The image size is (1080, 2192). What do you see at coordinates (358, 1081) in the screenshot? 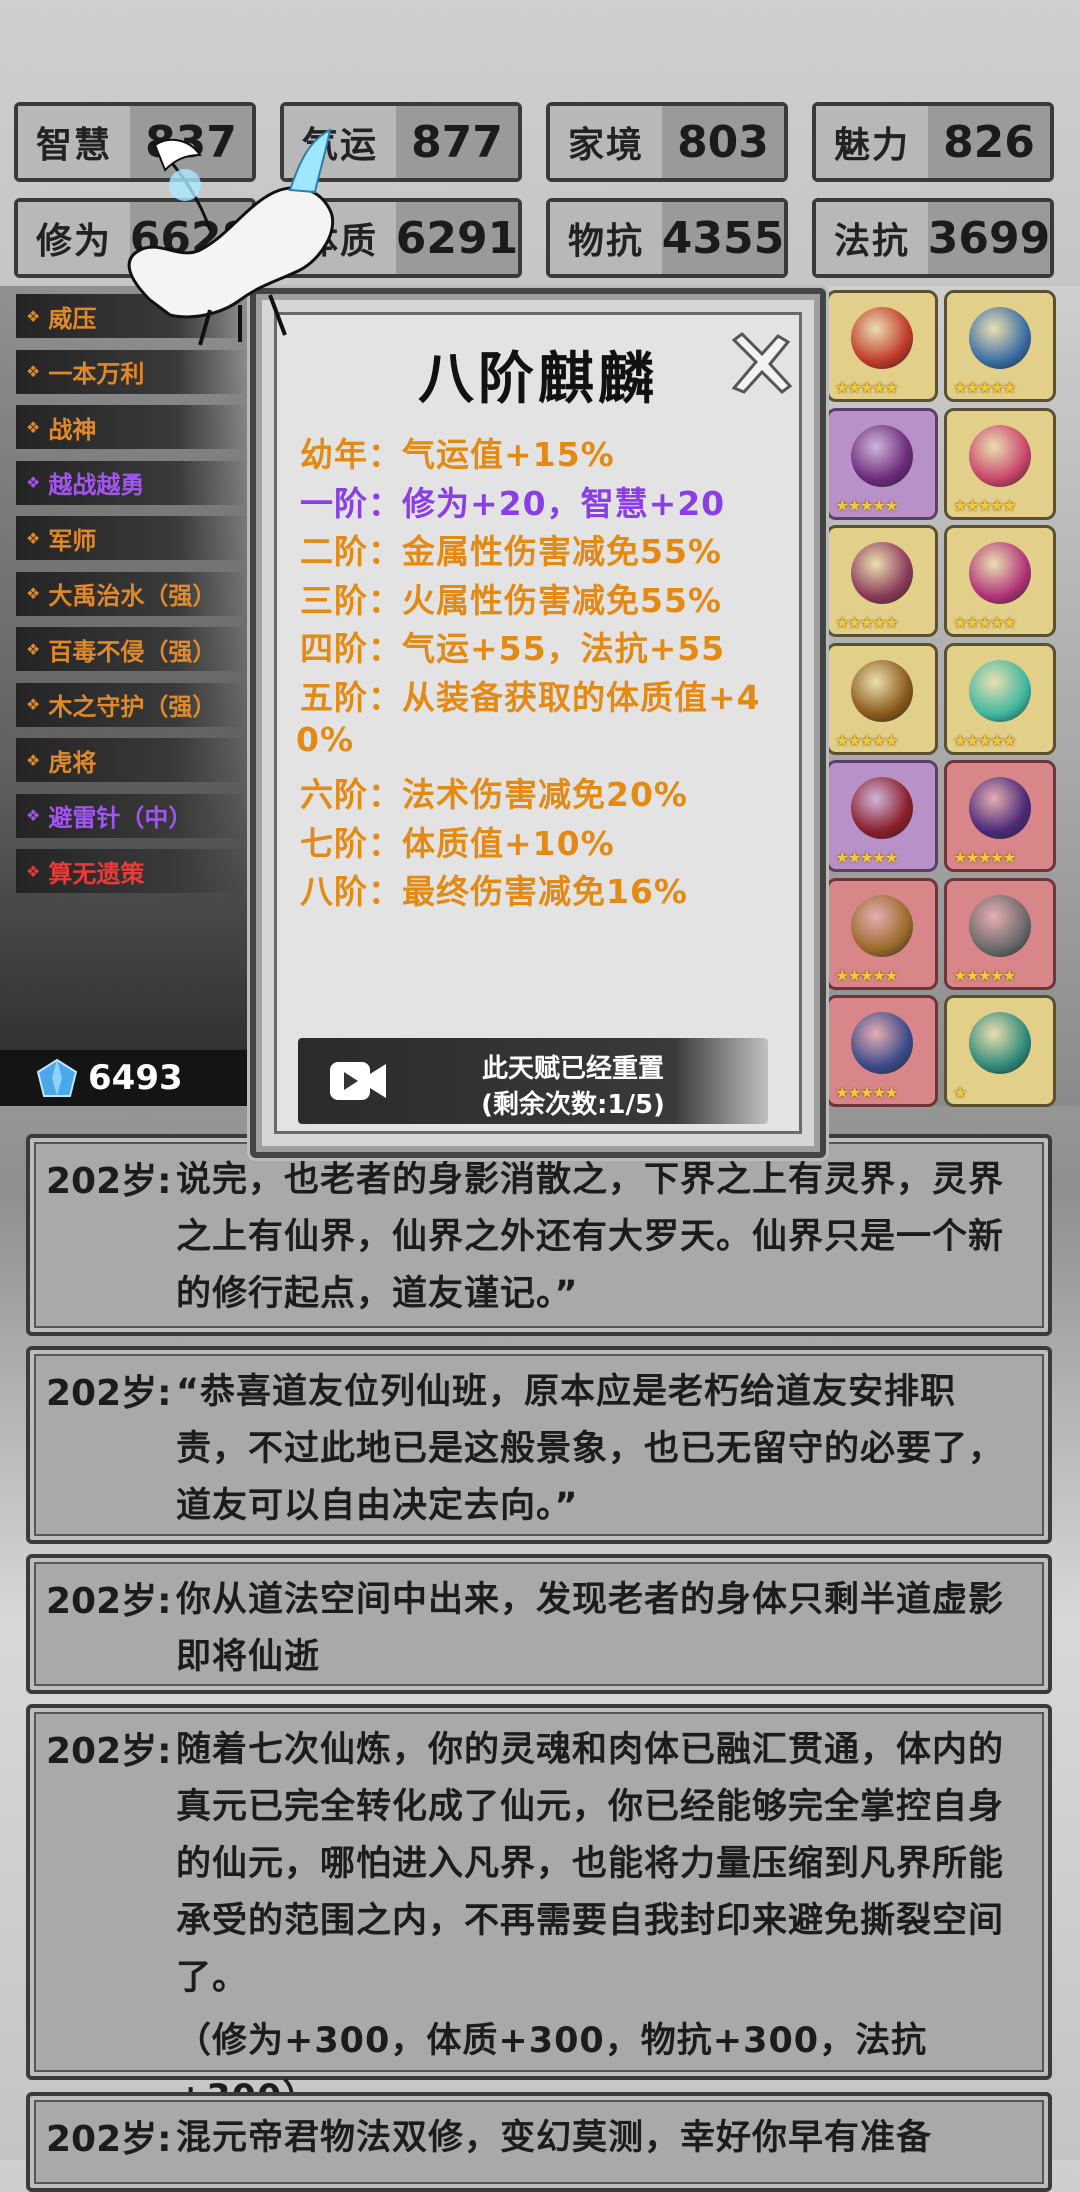
I see `video-camera-icon` at bounding box center [358, 1081].